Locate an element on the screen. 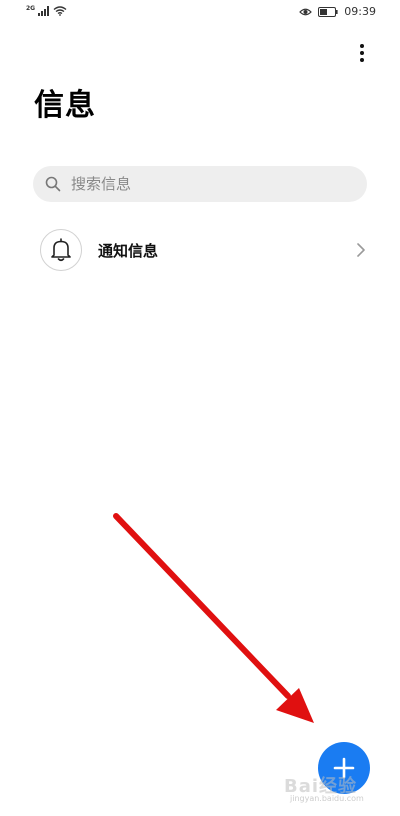  battery-icon is located at coordinates (328, 11).